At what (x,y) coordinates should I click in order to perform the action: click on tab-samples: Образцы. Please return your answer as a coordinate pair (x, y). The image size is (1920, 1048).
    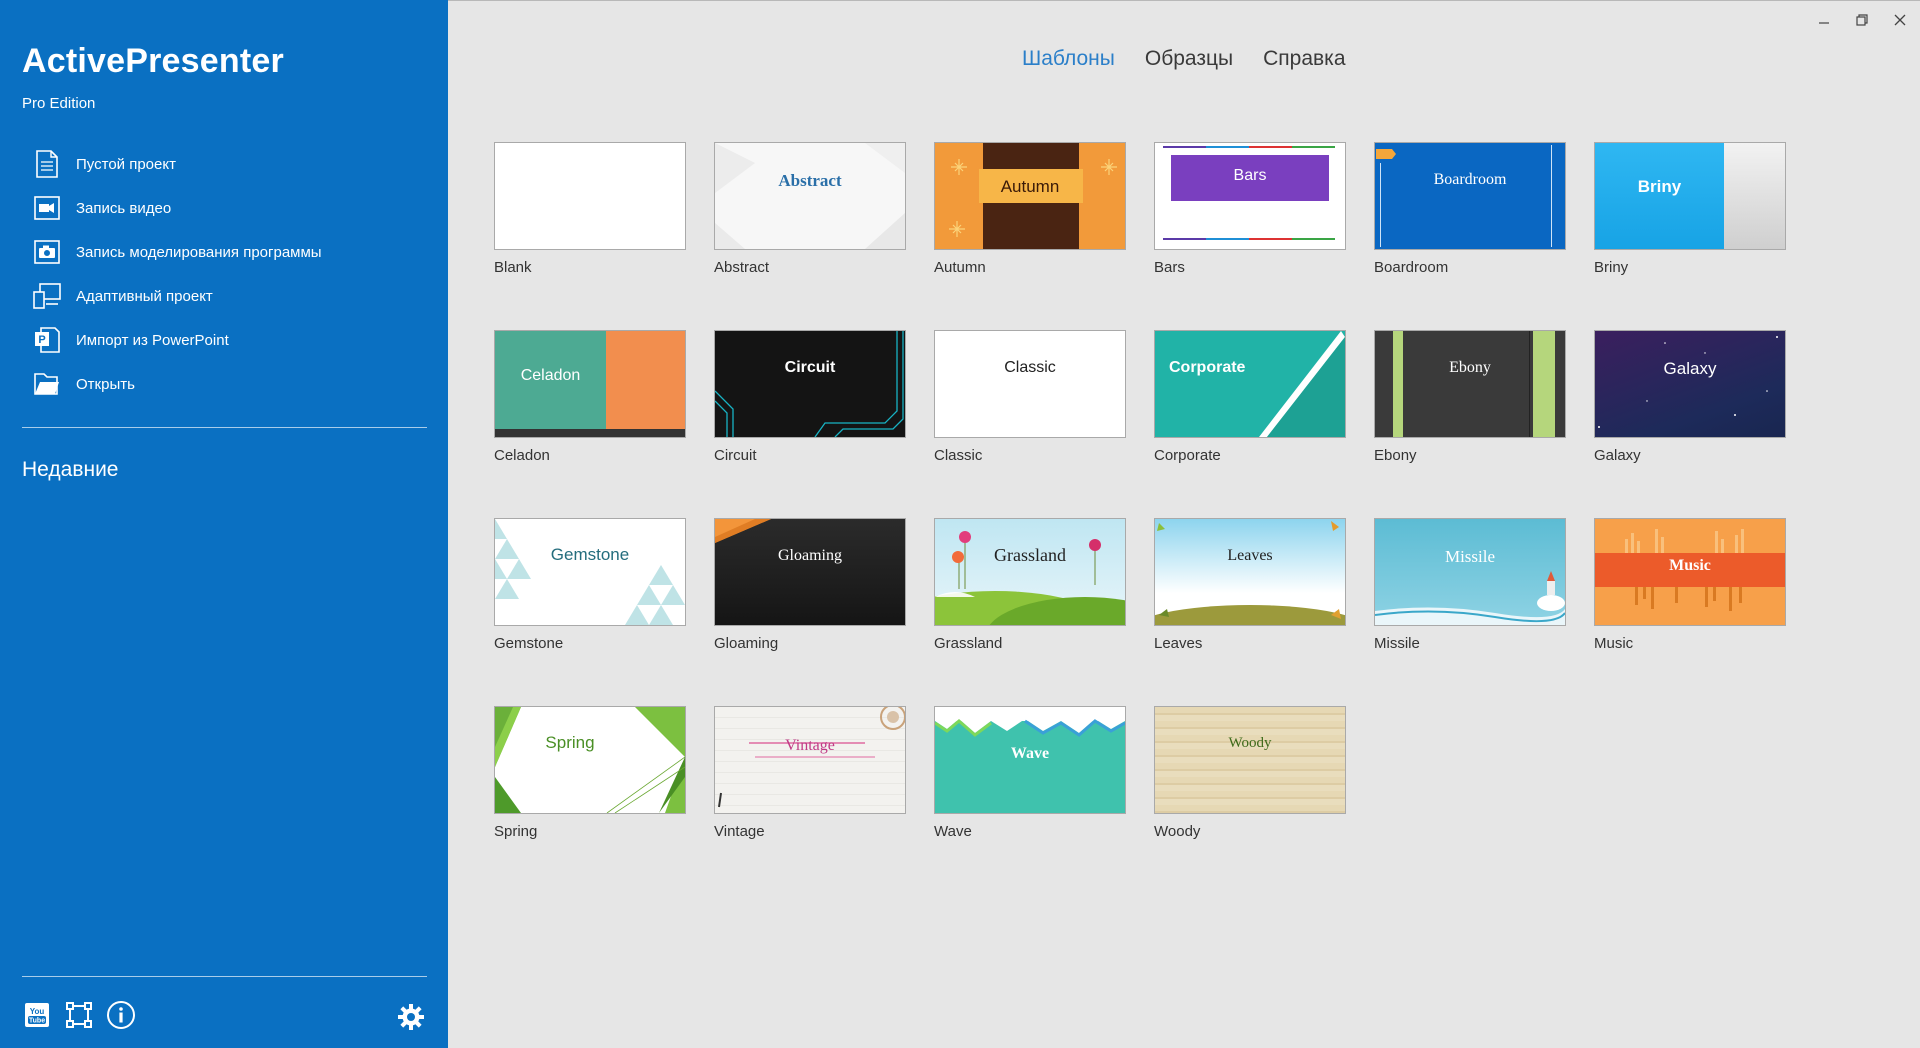
    Looking at the image, I should click on (1189, 59).